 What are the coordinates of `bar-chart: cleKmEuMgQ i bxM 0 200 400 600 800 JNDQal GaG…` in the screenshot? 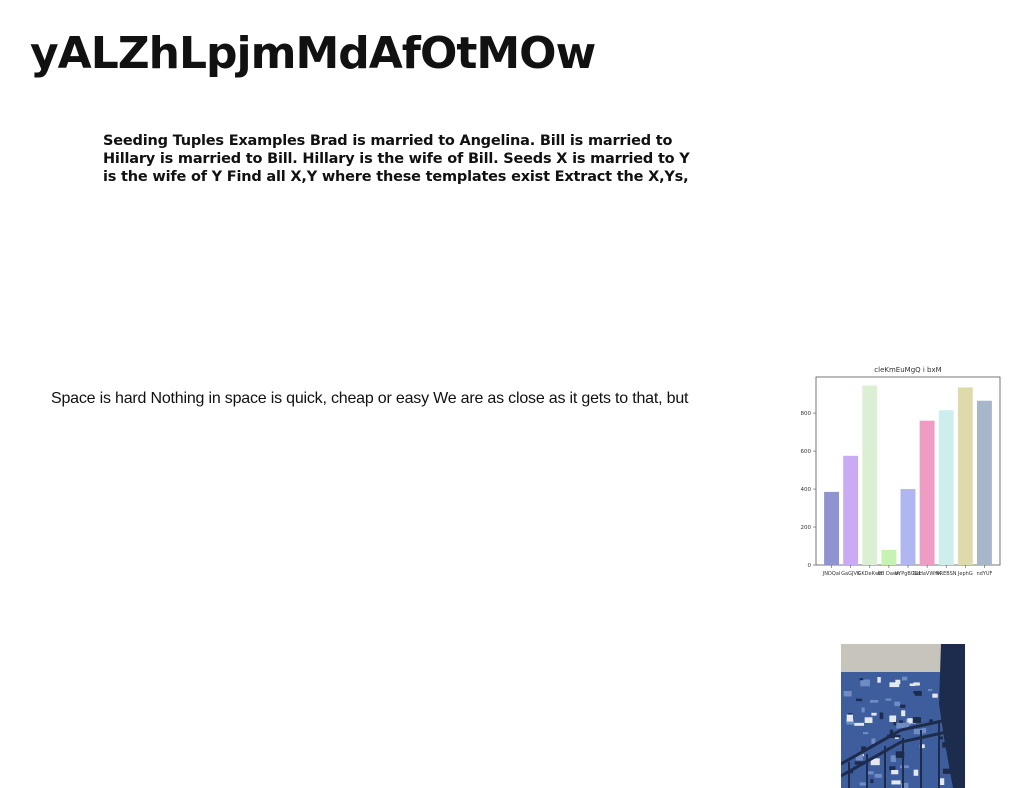 It's located at (900, 473).